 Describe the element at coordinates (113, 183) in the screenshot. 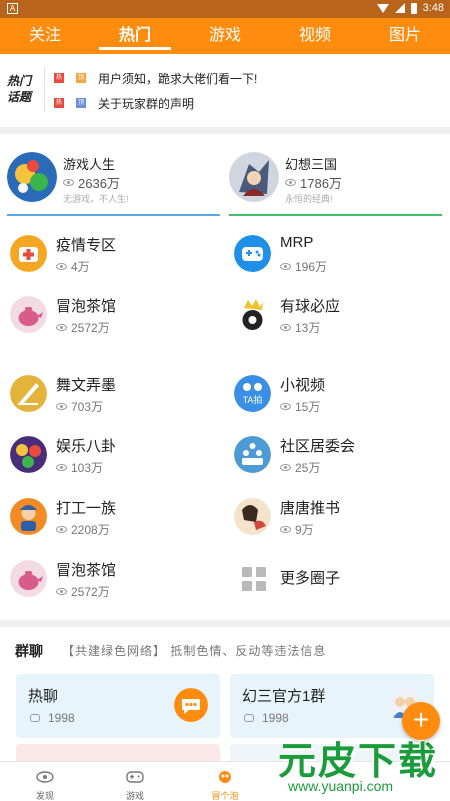

I see `featured-circle: 游戏人生 2636万 无游戏，不人生!` at that location.